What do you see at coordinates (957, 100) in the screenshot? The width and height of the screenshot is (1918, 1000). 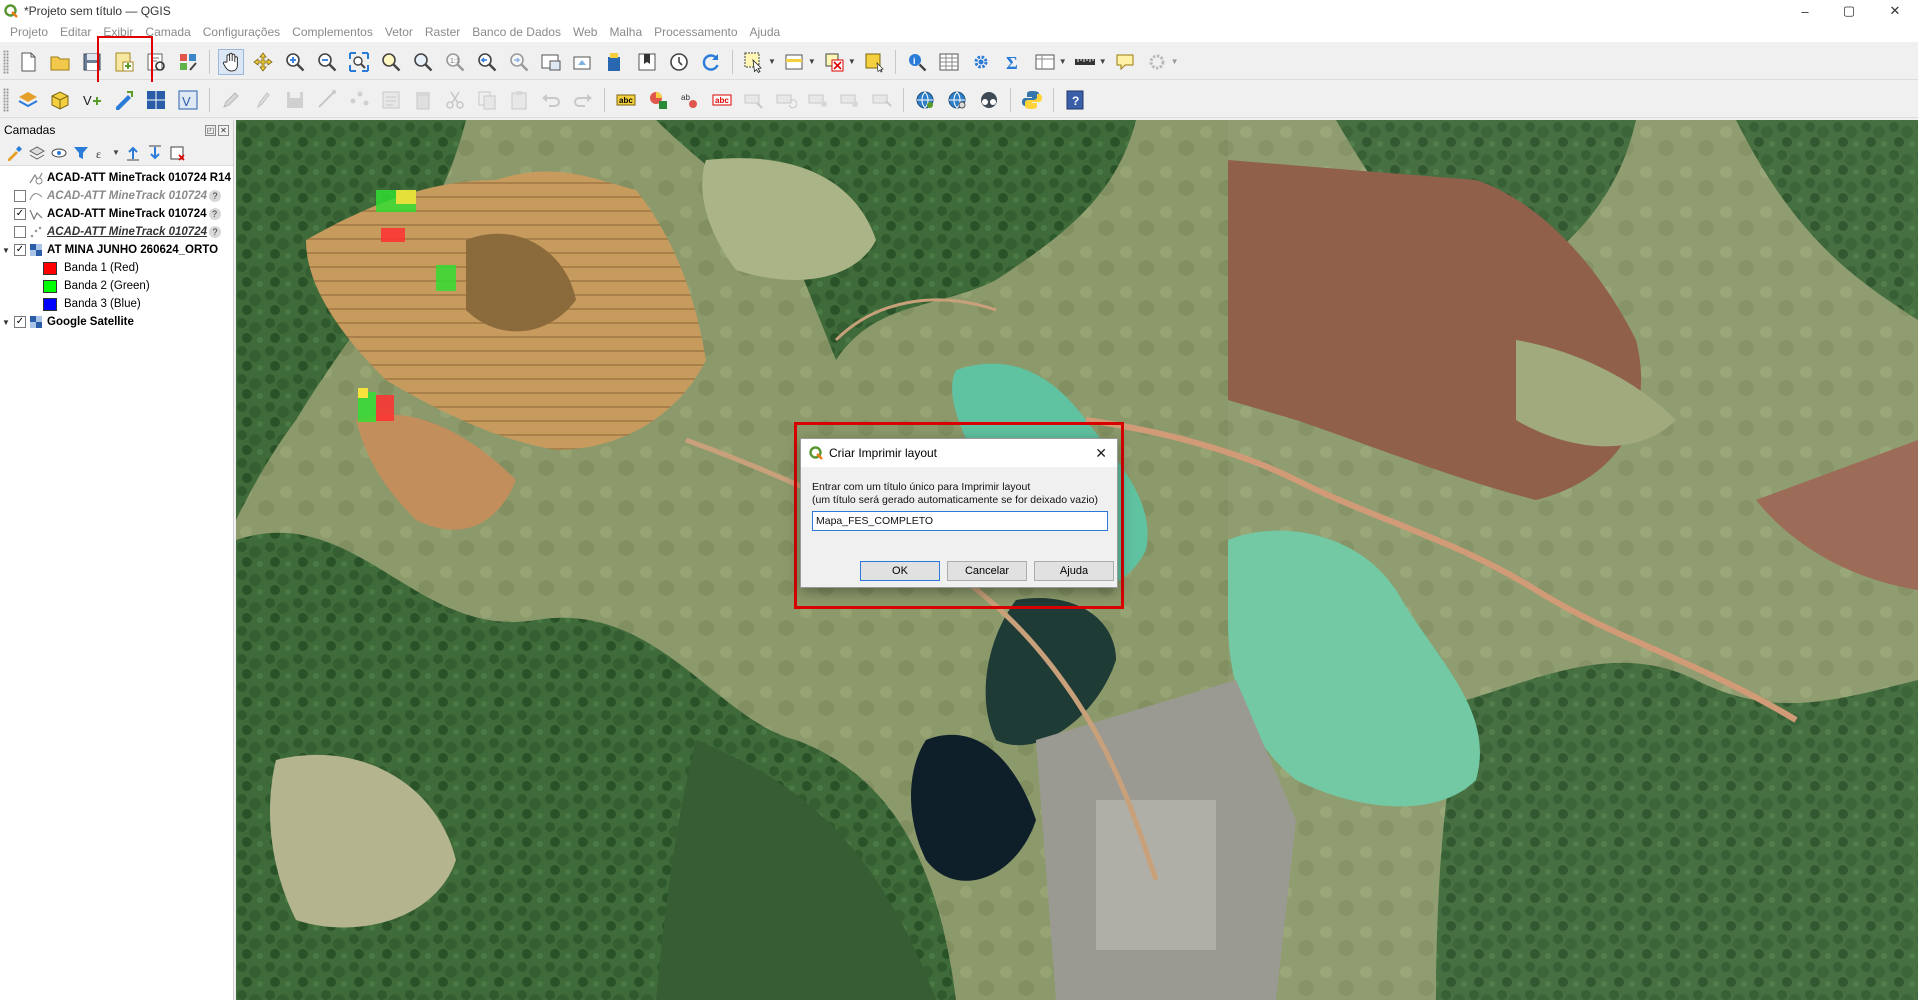 I see `web-globe-icon` at bounding box center [957, 100].